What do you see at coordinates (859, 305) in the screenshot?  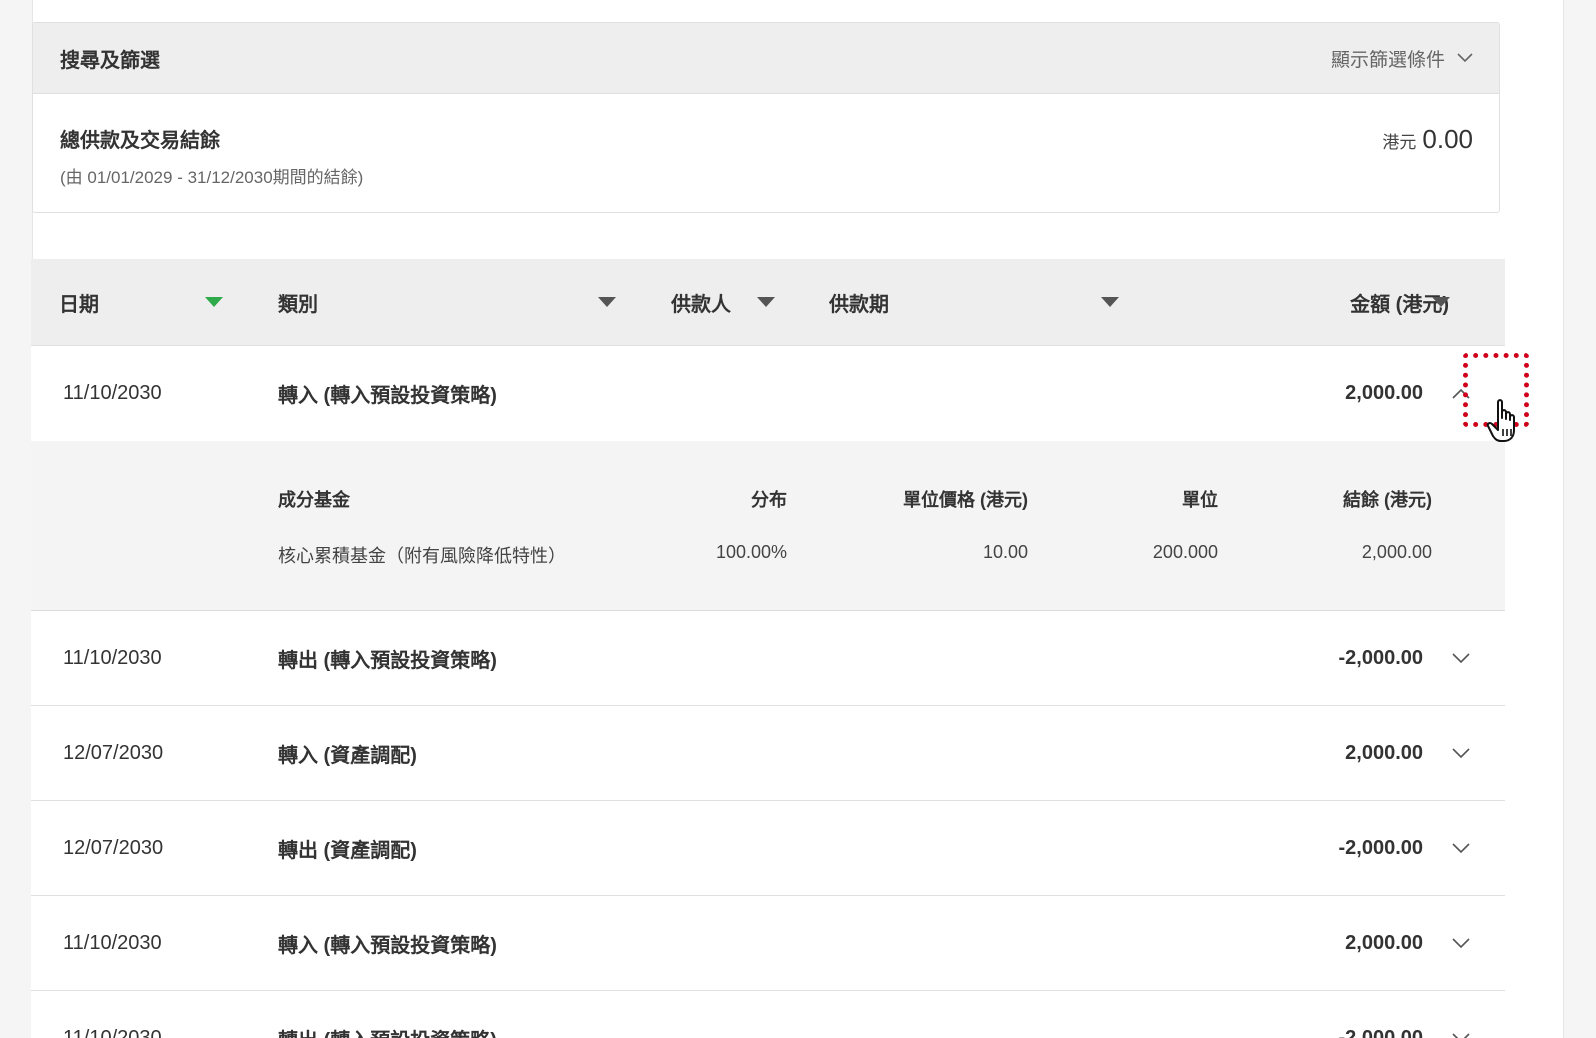 I see `column-header-period-label: 供款期` at bounding box center [859, 305].